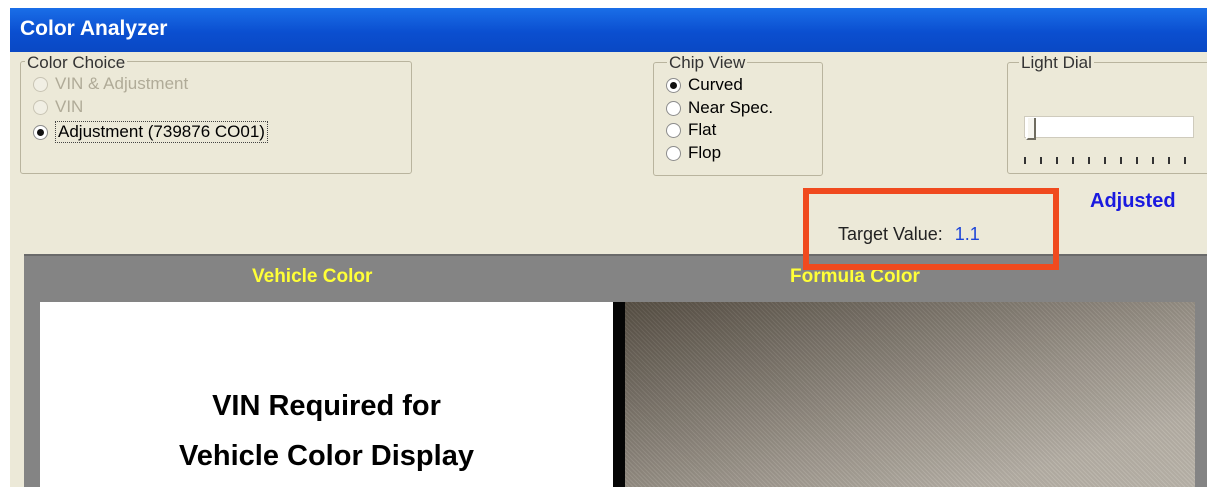 Image resolution: width=1207 pixels, height=487 pixels. Describe the element at coordinates (731, 107) in the screenshot. I see `radio-label: Near Spec.` at that location.